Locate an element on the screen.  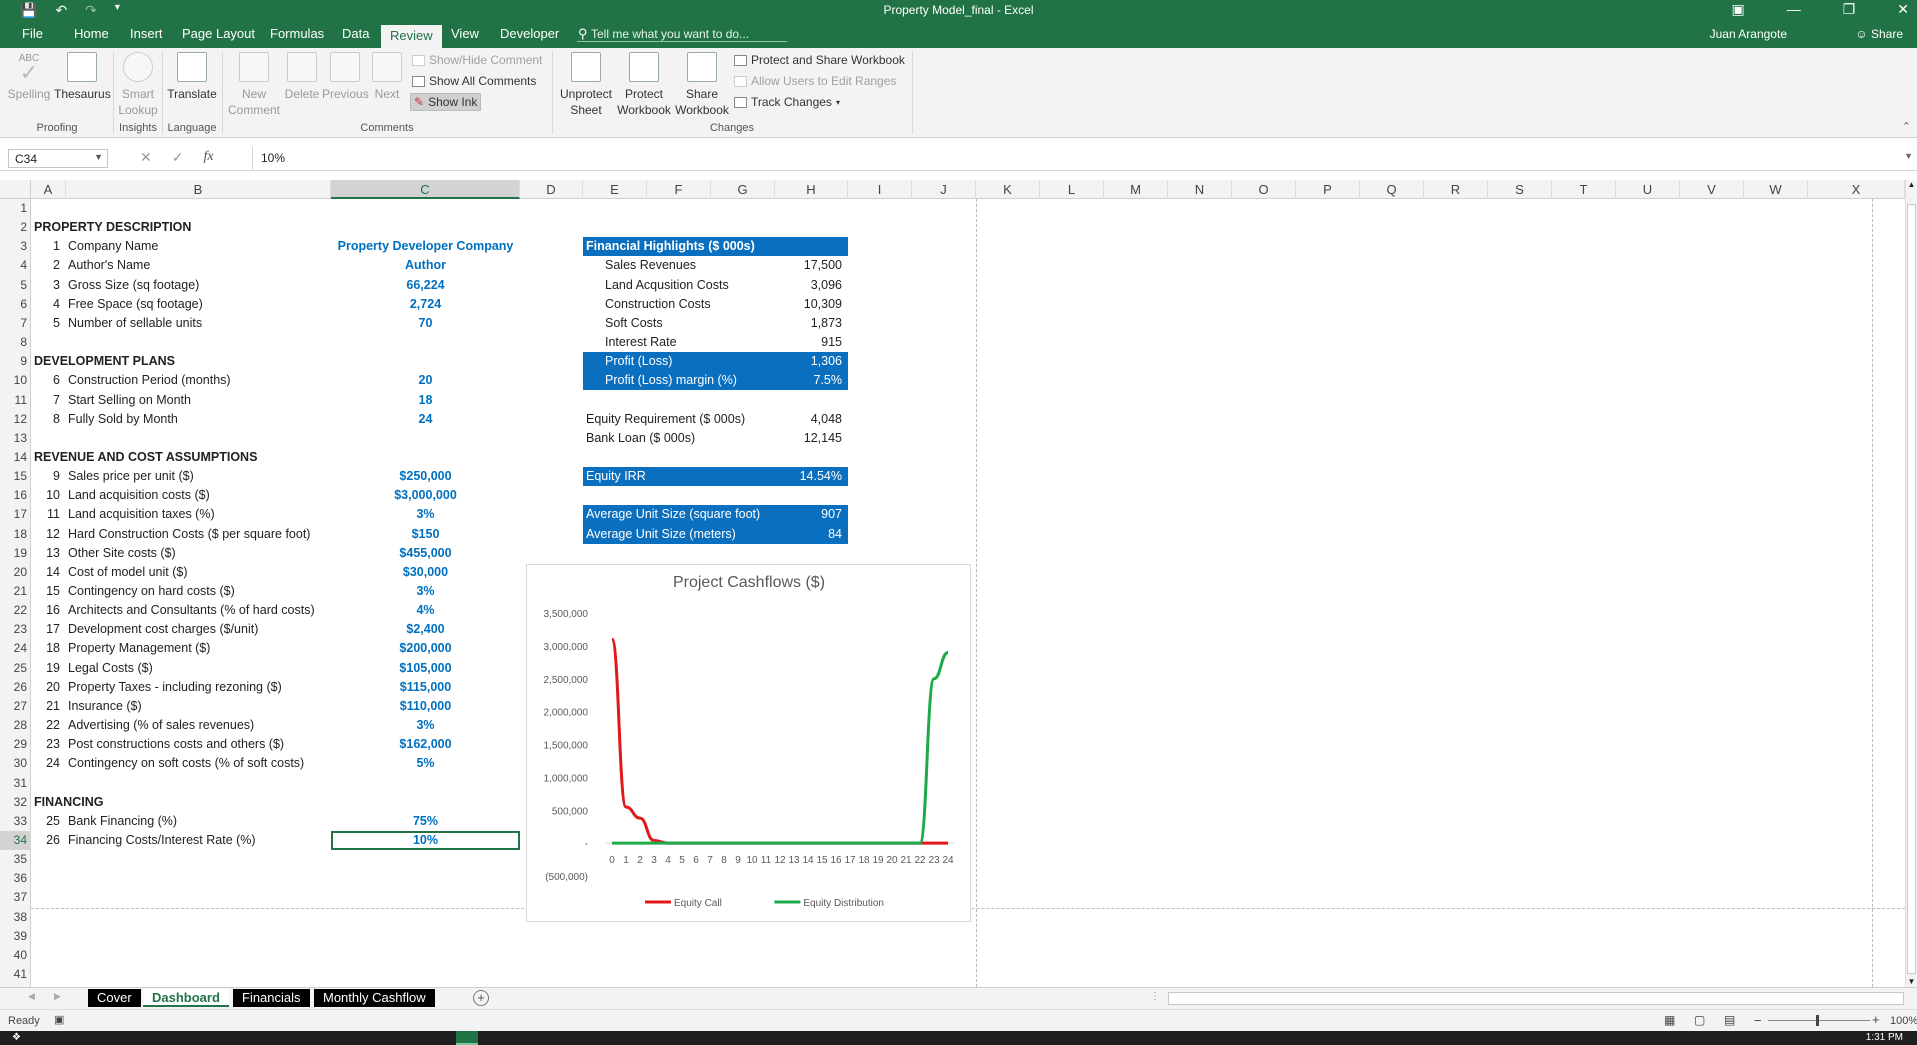
zoom-slider-thumb is located at coordinates (1817, 1020).